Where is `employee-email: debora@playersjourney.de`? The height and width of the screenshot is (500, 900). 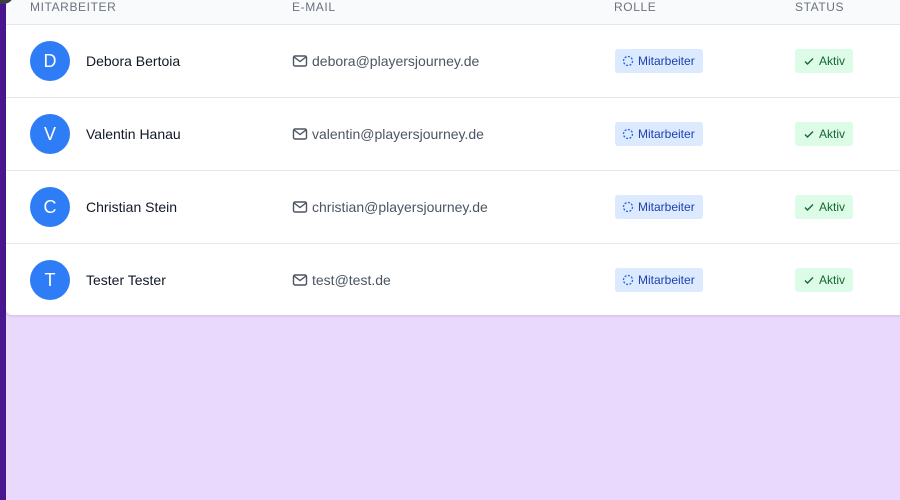
employee-email: debora@playersjourney.de is located at coordinates (385, 61).